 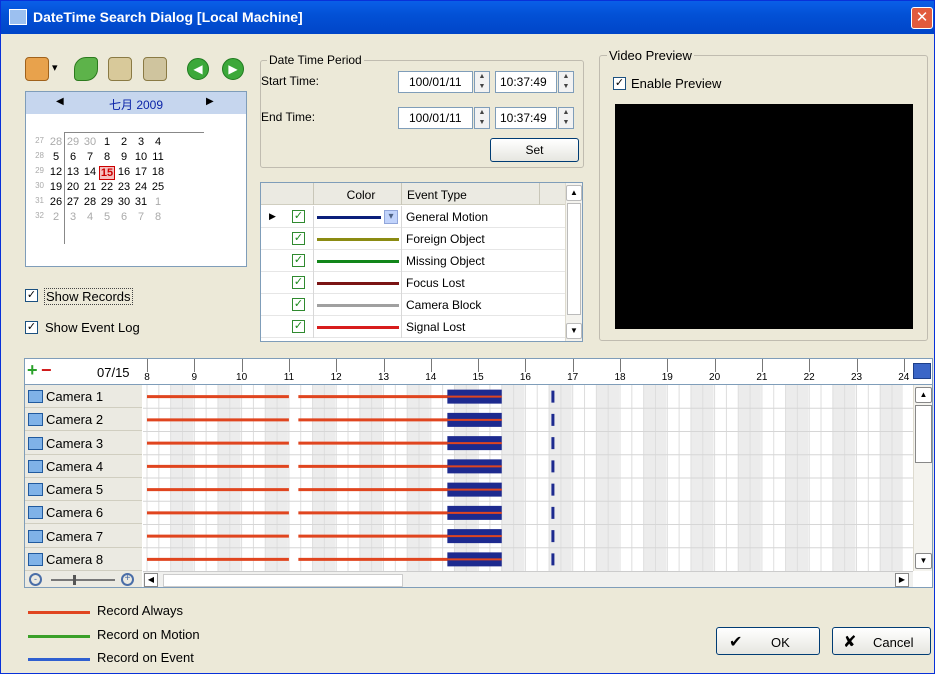 What do you see at coordinates (768, 641) in the screenshot?
I see `ok-button: ✔ OK` at bounding box center [768, 641].